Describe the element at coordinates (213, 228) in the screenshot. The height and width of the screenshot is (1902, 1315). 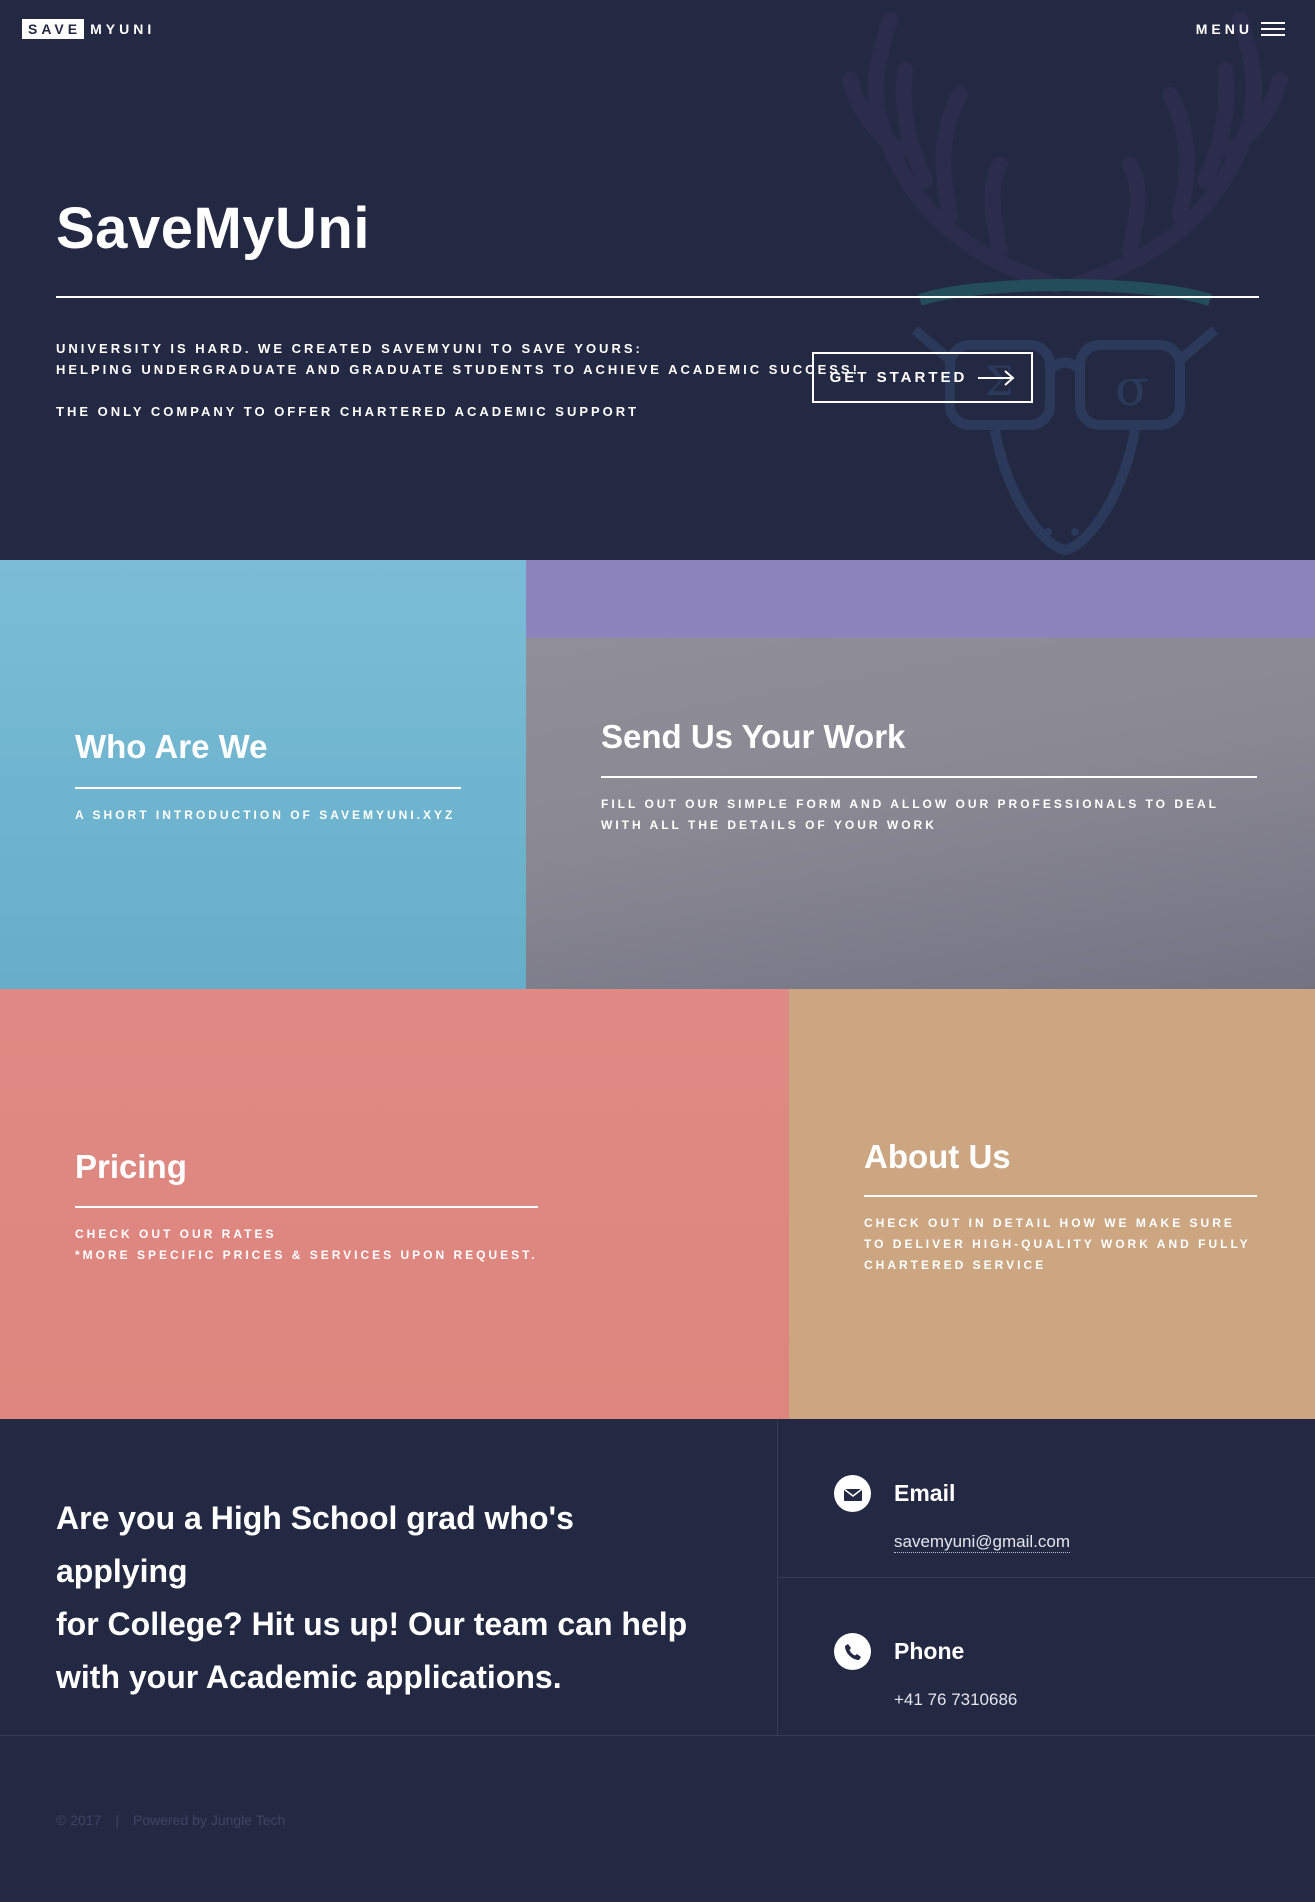
I see `page-title: SaveMyUni` at that location.